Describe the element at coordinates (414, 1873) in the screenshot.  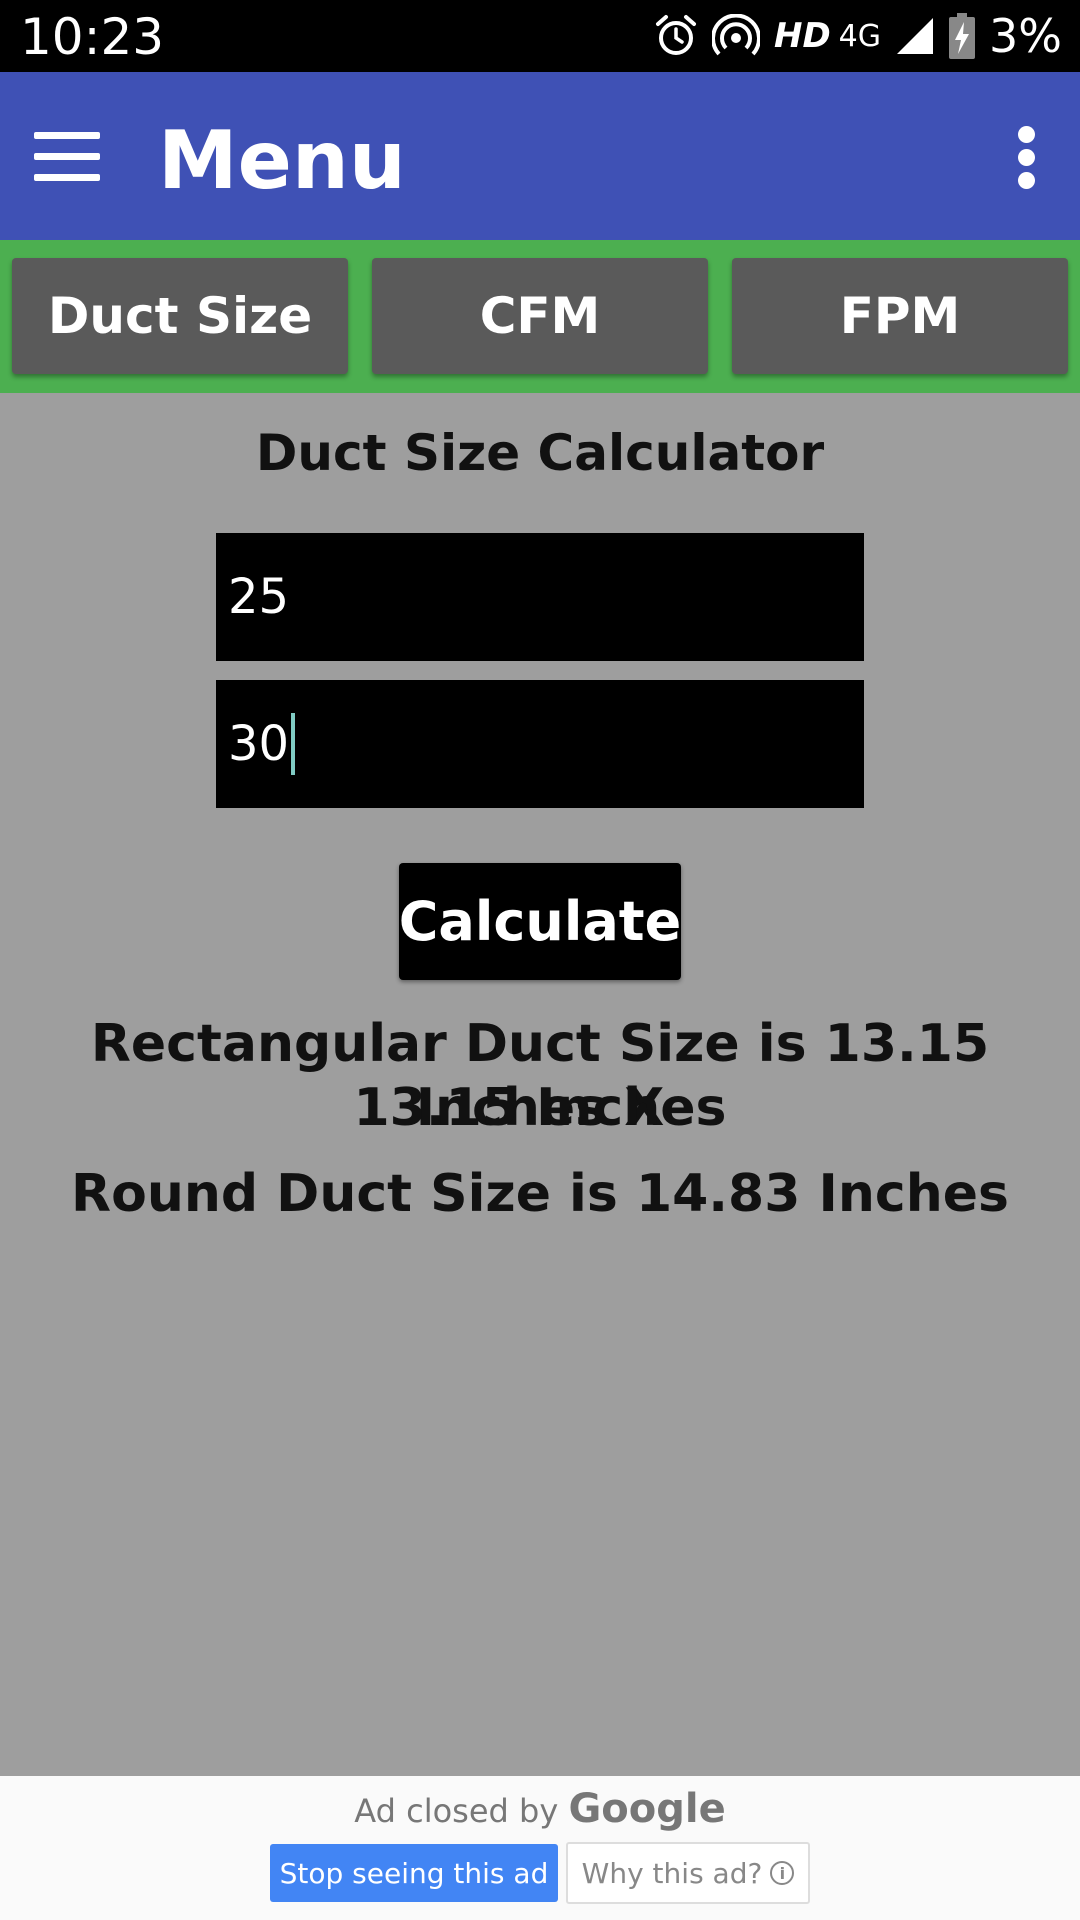
I see `stop-seeing-ad-button: Stop seeing this ad` at that location.